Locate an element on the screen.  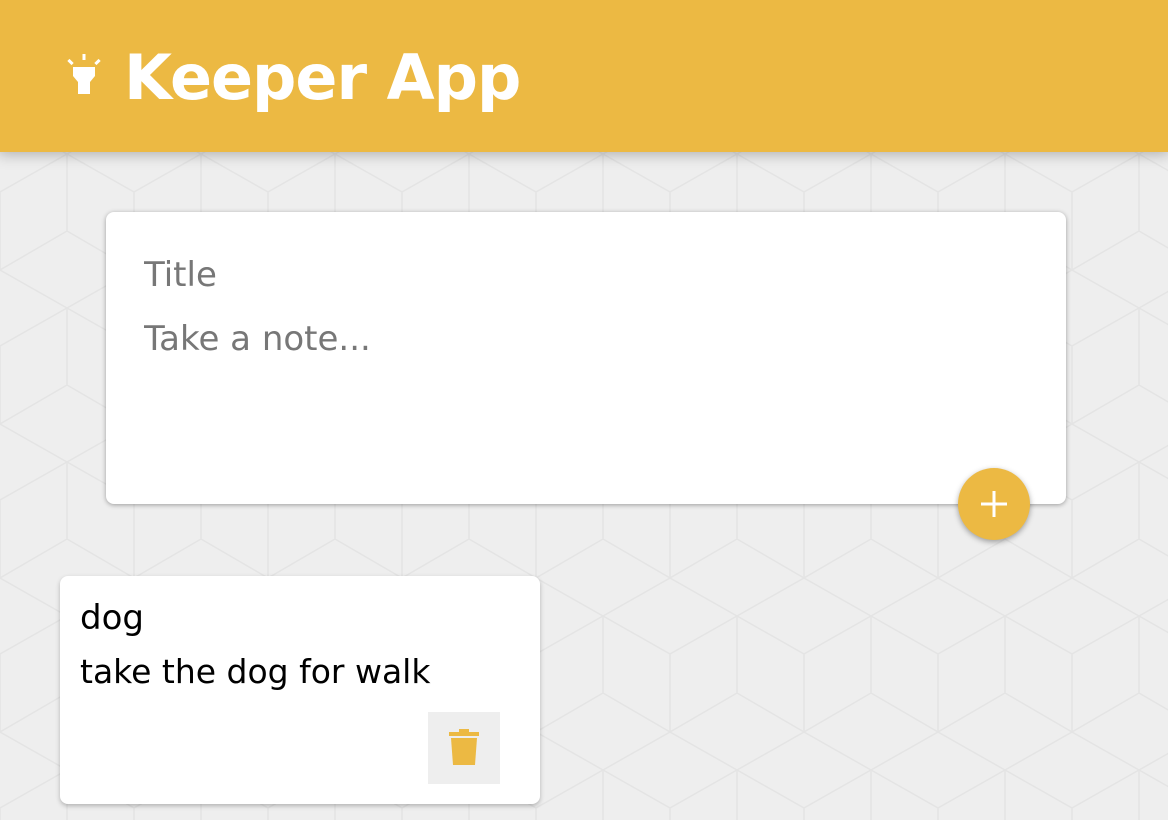
plus-icon is located at coordinates (994, 504).